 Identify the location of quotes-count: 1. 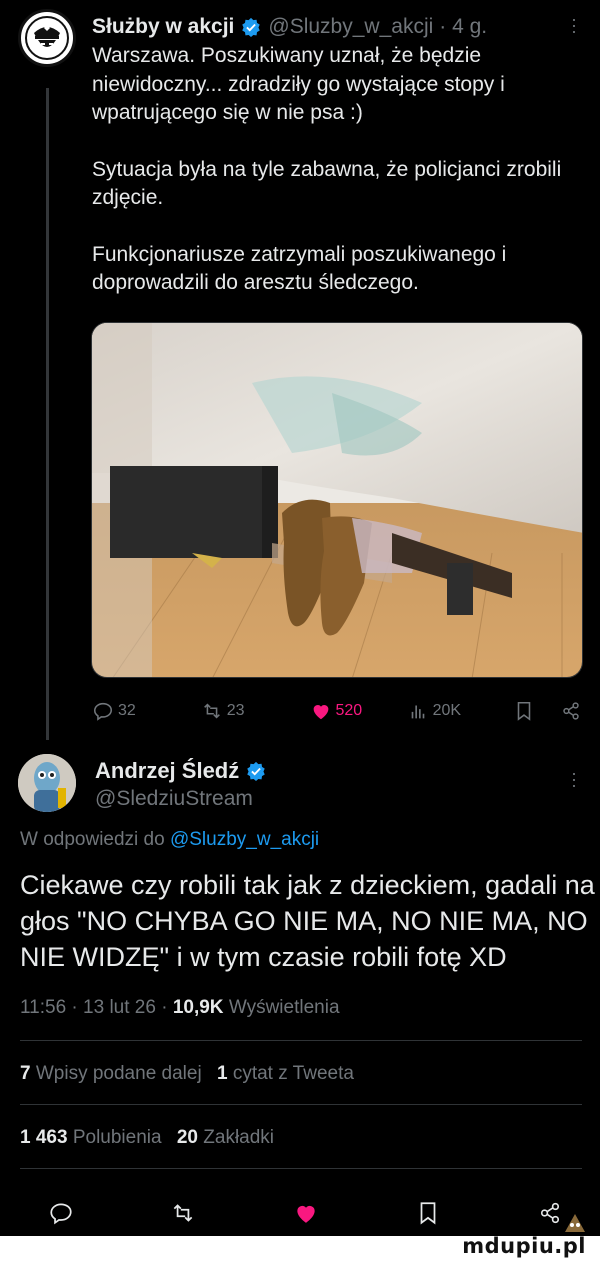
(222, 1073).